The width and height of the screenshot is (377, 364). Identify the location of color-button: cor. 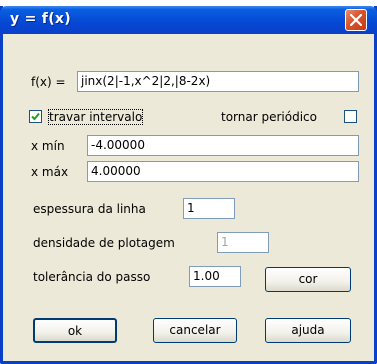
(308, 279).